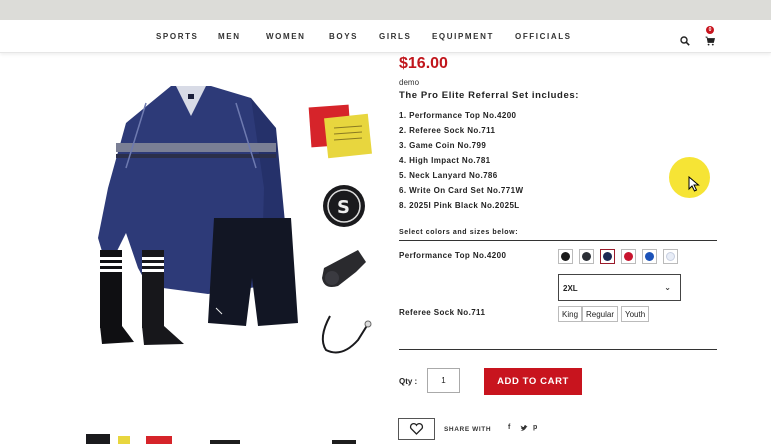 The height and width of the screenshot is (444, 771). I want to click on nav-officials: OFFICIALS, so click(543, 36).